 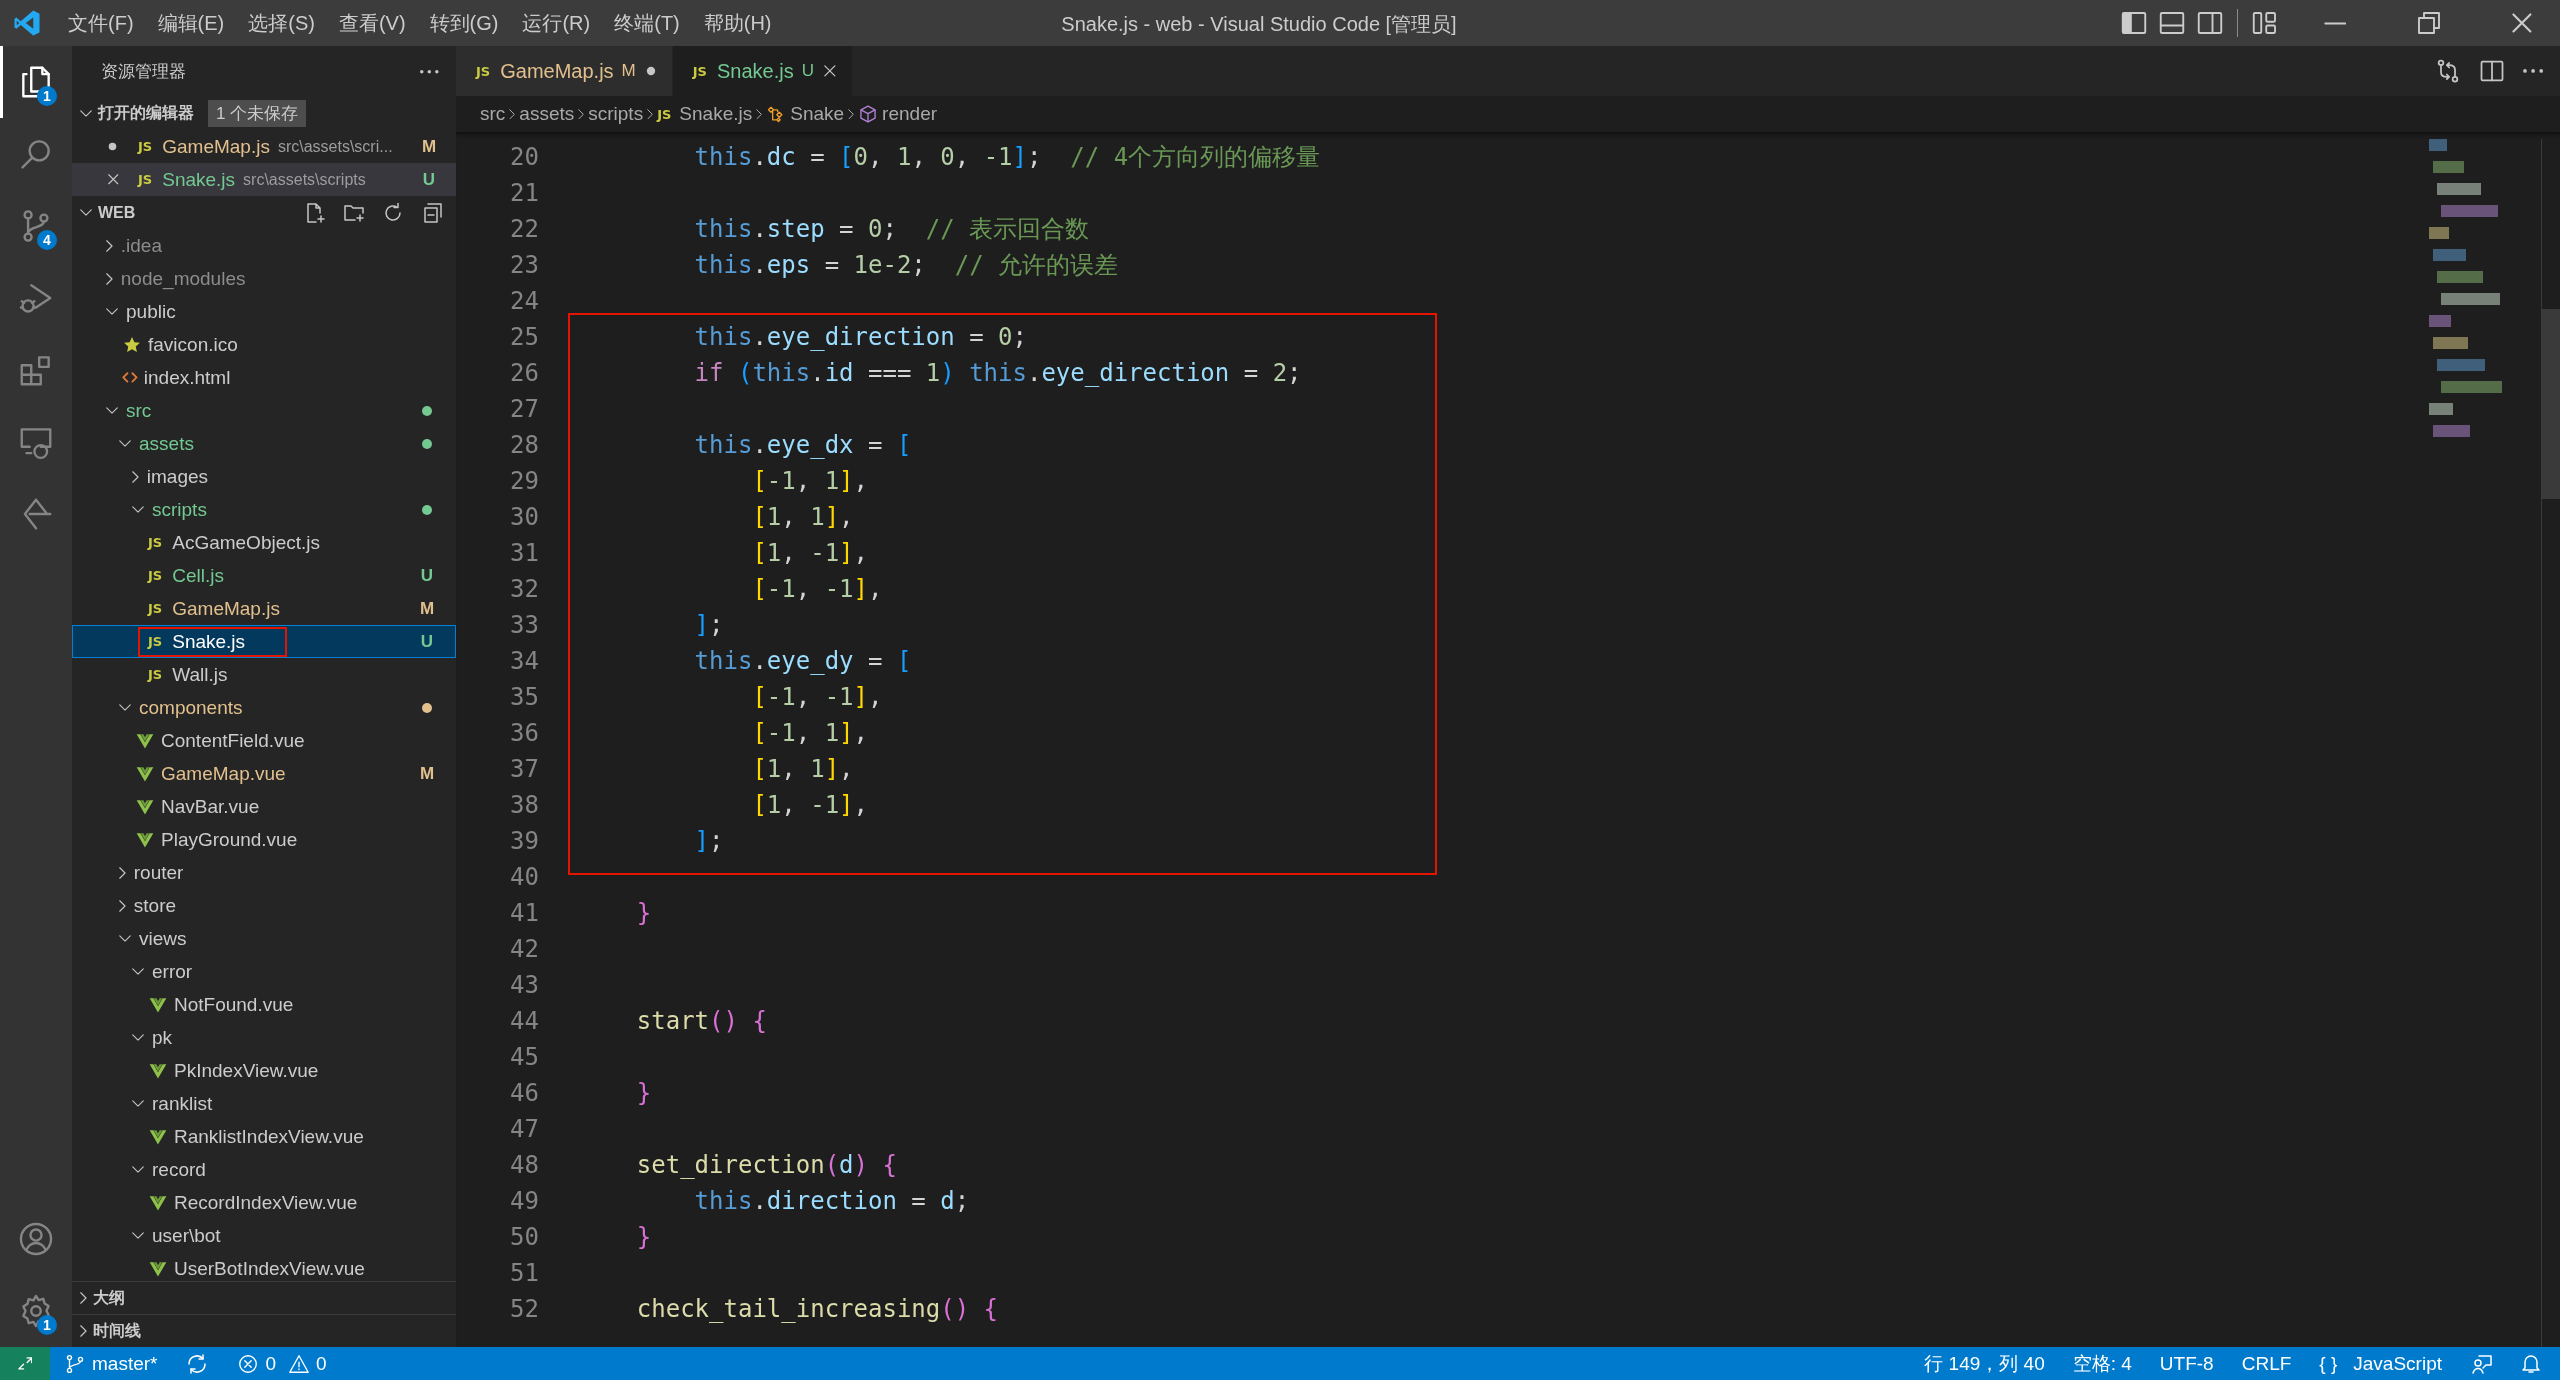 I want to click on line-ending: CRLF, so click(x=2266, y=1363).